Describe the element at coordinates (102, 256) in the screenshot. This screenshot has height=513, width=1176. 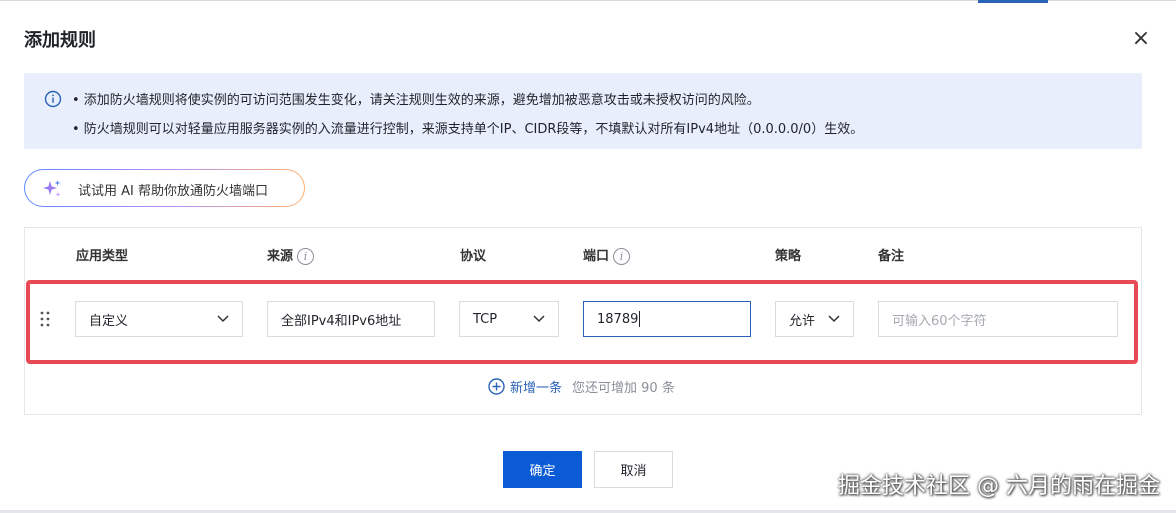
I see `column-header-app-type: 应用类型` at that location.